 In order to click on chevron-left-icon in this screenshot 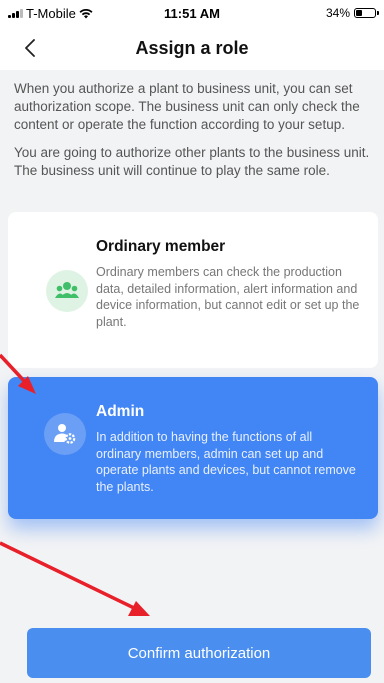, I will do `click(30, 48)`.